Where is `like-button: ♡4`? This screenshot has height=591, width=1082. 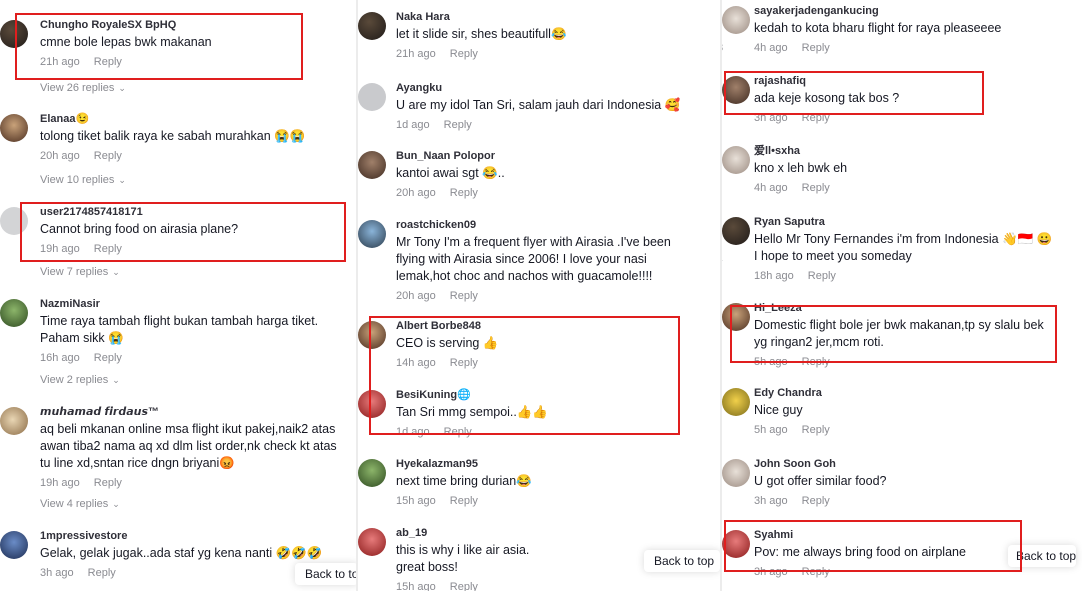 like-button: ♡4 is located at coordinates (723, 111).